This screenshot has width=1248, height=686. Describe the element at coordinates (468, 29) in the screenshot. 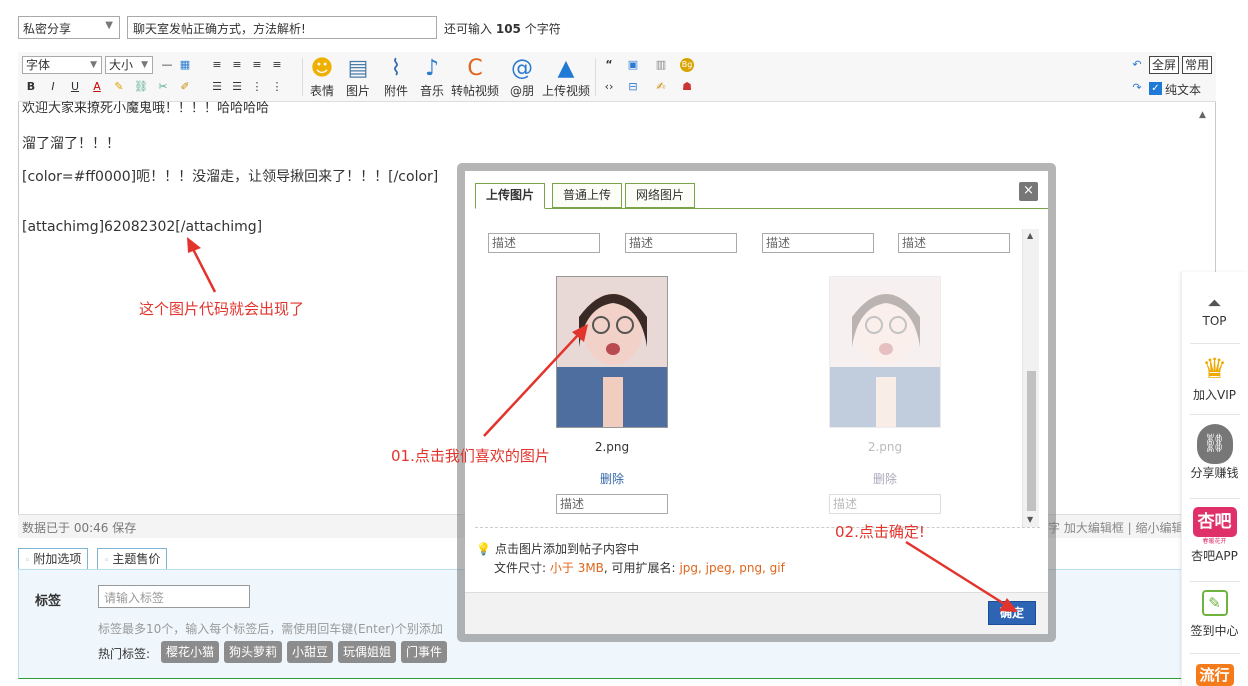

I see `char-count-prefix: 还可输入` at that location.